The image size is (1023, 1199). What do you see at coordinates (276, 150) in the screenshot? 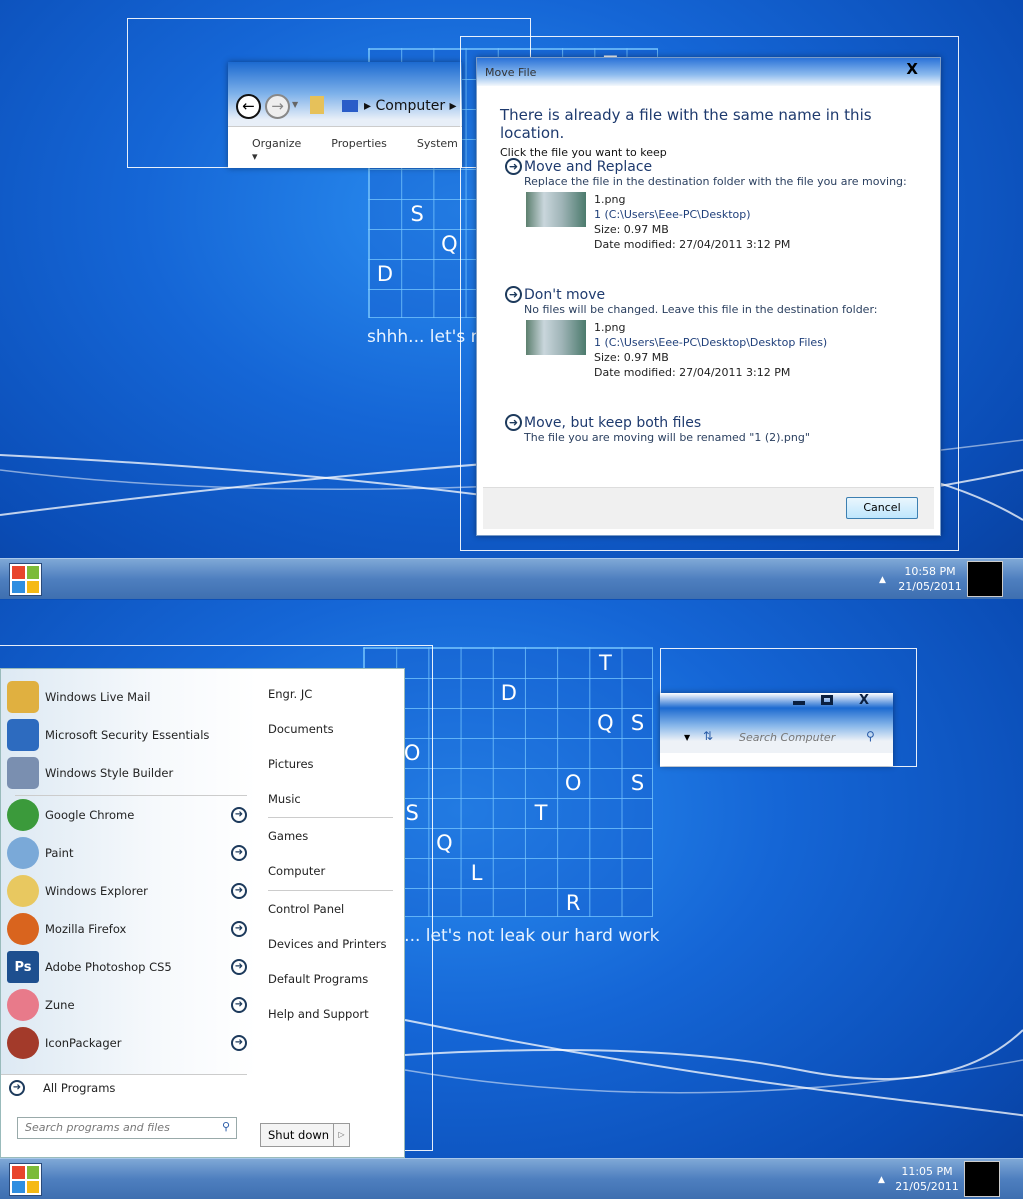
I see `organize-menu: Organize ▾` at bounding box center [276, 150].